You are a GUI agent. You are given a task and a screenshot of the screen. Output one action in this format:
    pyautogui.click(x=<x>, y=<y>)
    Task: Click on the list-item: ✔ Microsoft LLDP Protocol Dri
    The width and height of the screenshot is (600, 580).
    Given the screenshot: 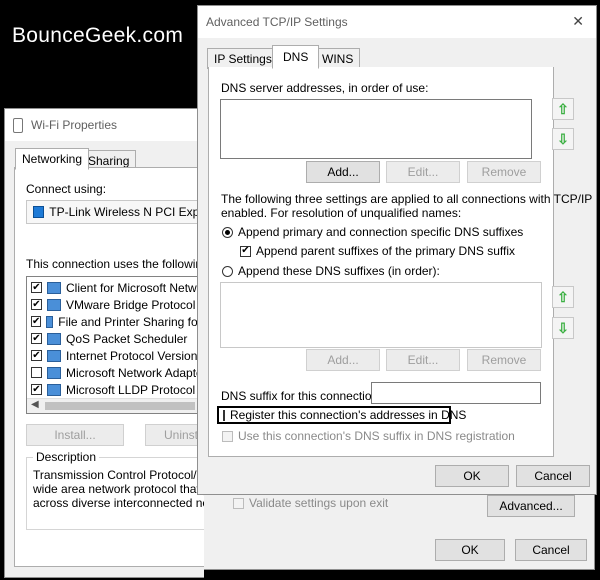 What is the action you would take?
    pyautogui.click(x=115, y=389)
    